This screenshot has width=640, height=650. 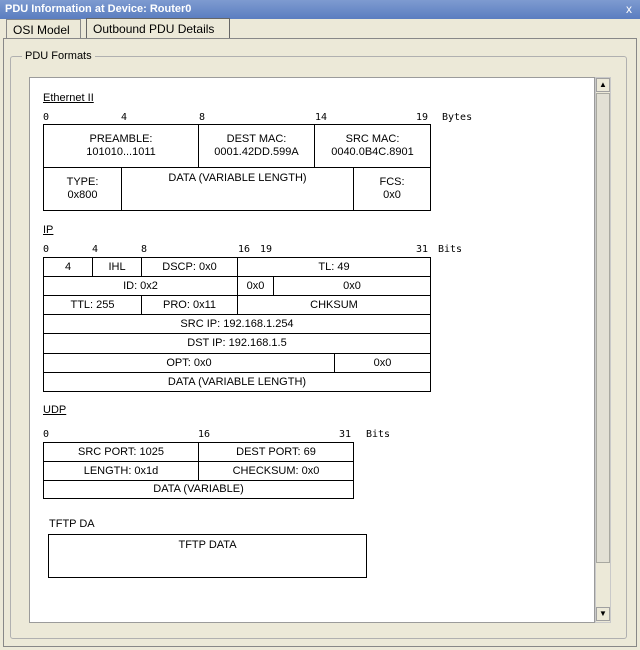 I want to click on ip-tl-field: TL: 49, so click(x=334, y=267).